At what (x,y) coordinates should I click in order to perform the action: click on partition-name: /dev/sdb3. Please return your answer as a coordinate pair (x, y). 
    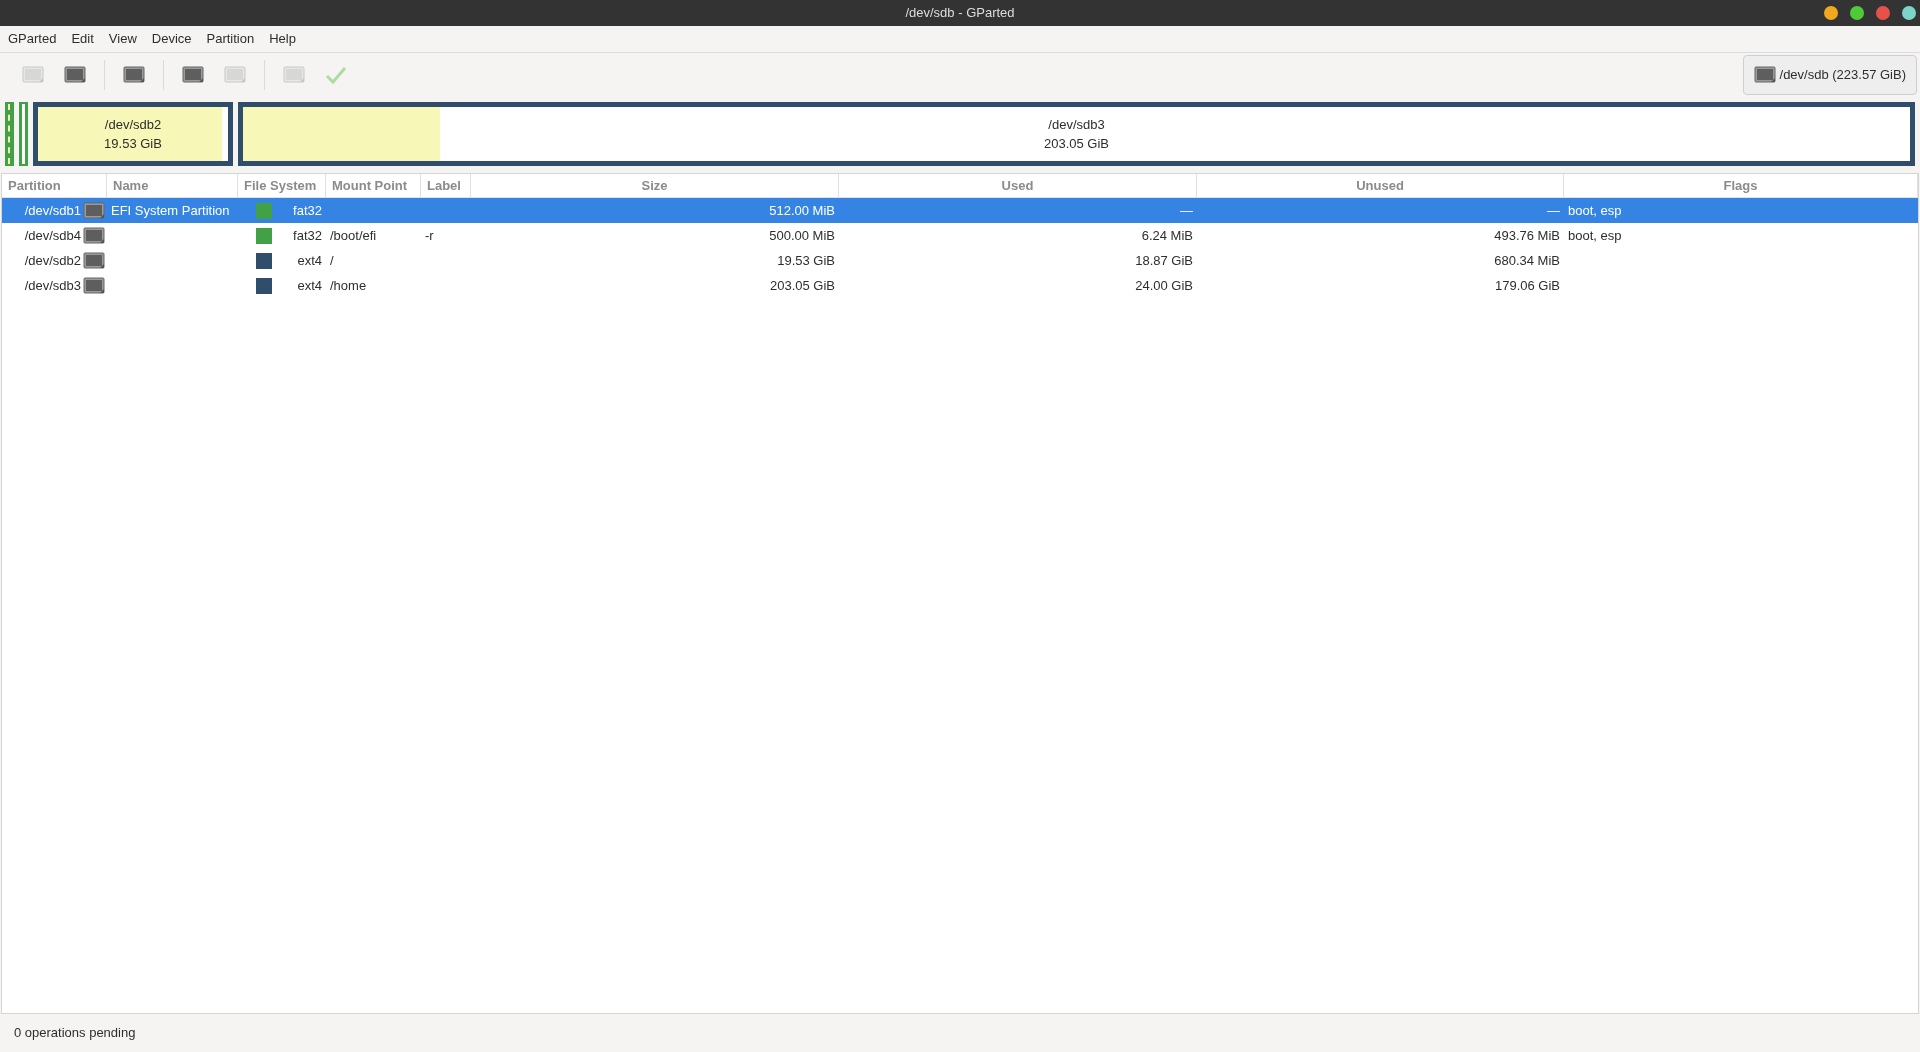
    Looking at the image, I should click on (1076, 125).